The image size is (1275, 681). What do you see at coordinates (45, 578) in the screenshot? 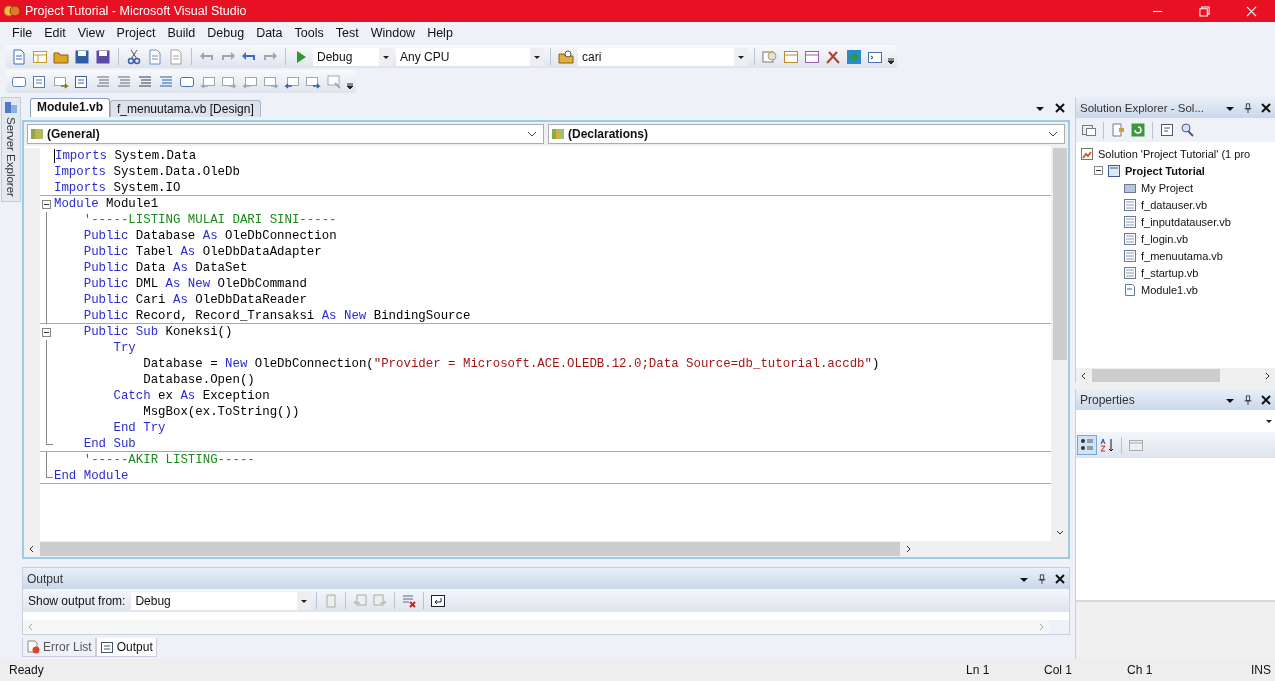
I see `panel-title: Output` at bounding box center [45, 578].